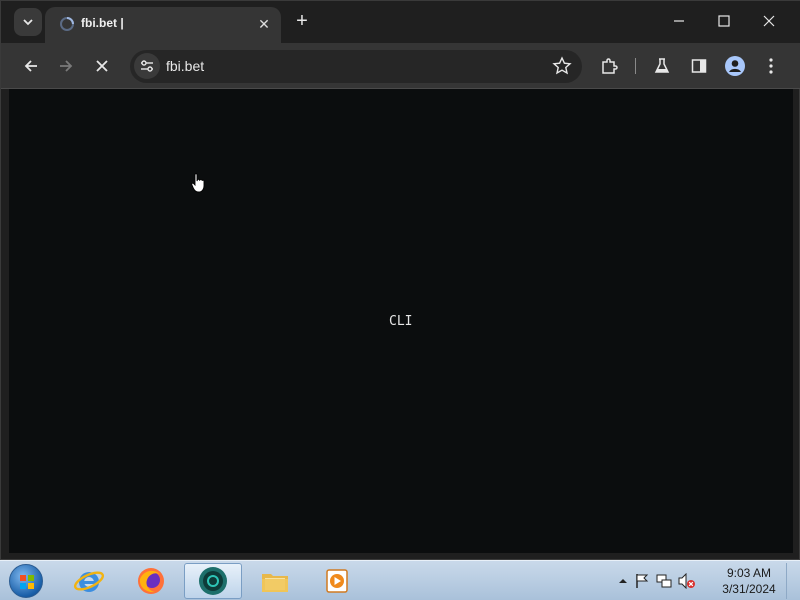 The width and height of the screenshot is (800, 600). I want to click on volume-muted-icon, so click(687, 581).